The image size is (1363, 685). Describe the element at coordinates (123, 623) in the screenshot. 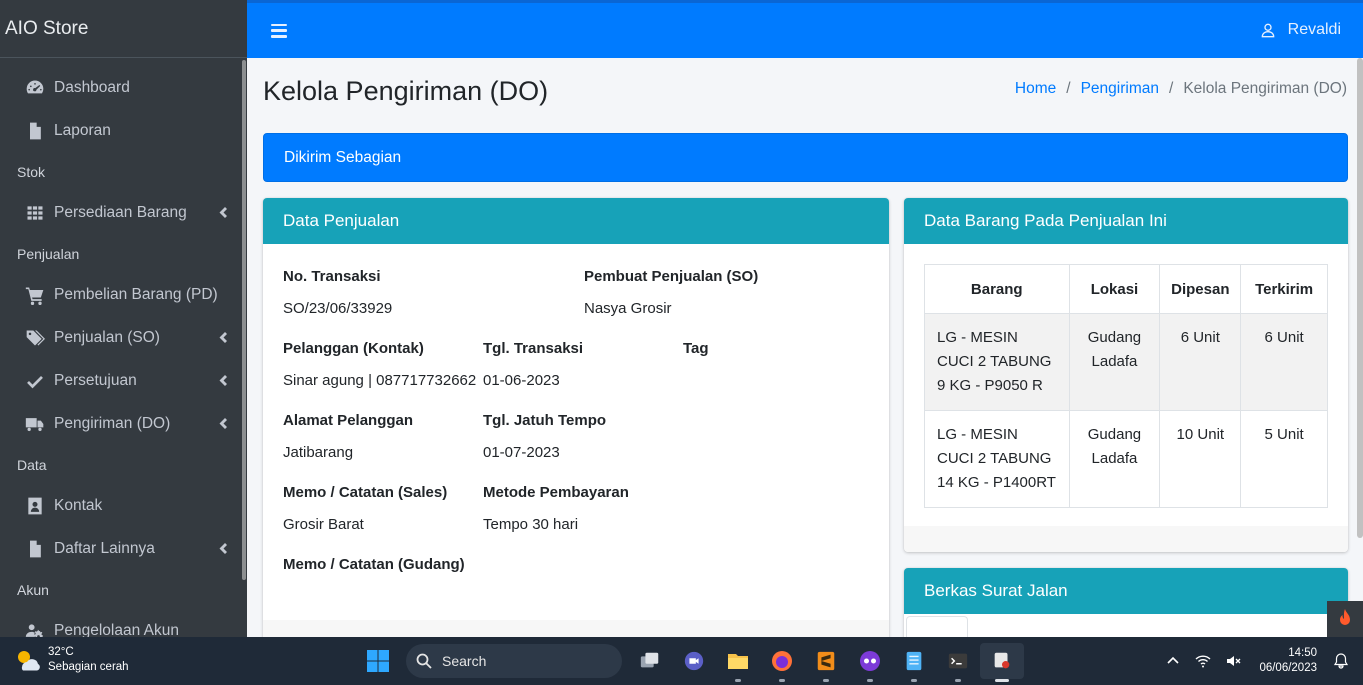

I see `sidebar-item-pengelolaan-akun: Pengelolaan Akun` at that location.